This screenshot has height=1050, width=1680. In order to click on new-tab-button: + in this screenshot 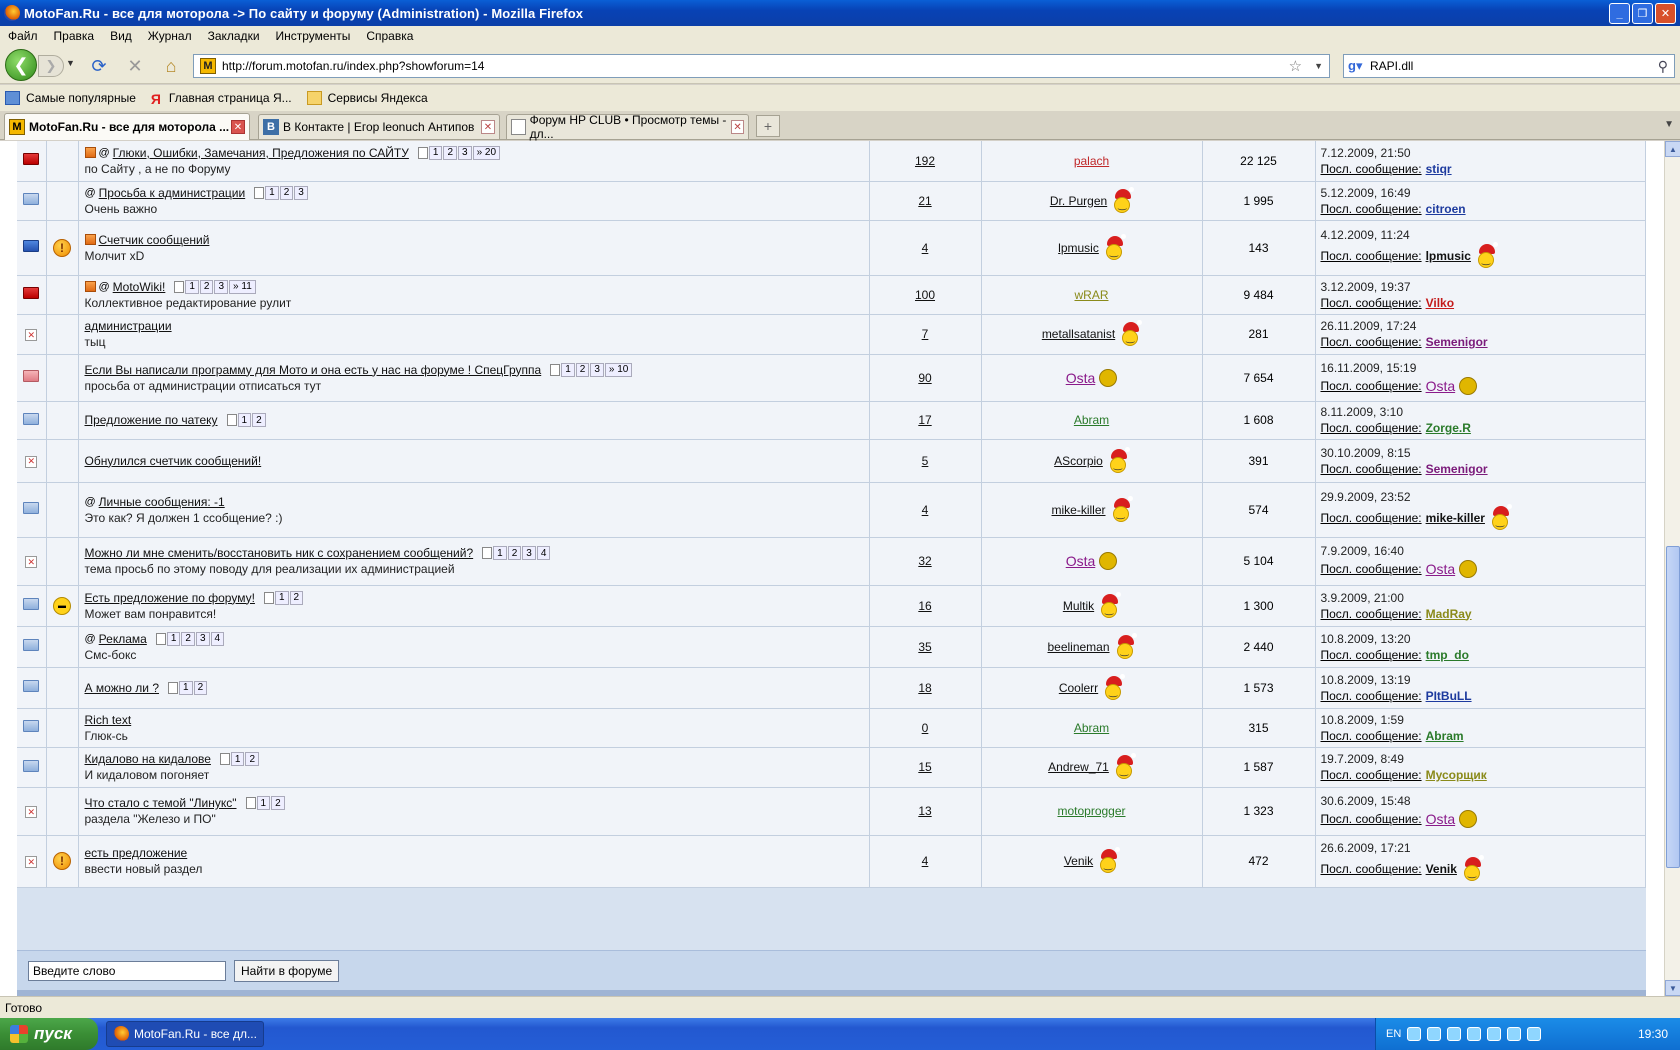, I will do `click(768, 126)`.